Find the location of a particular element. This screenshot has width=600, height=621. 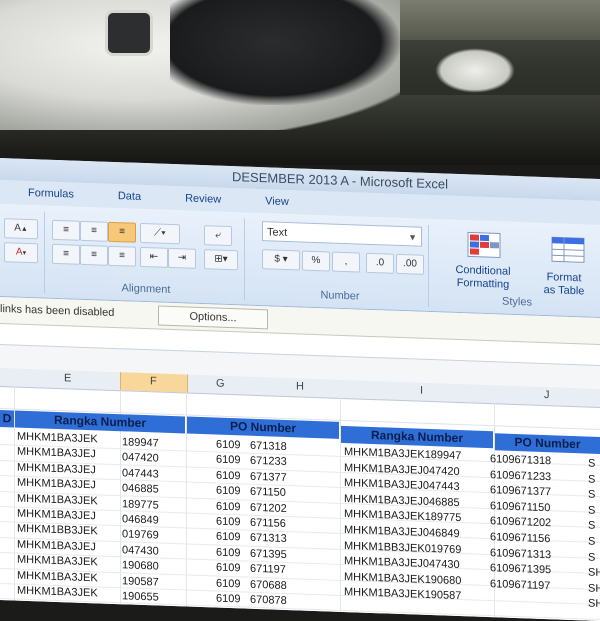

tab-view: View is located at coordinates (277, 201).